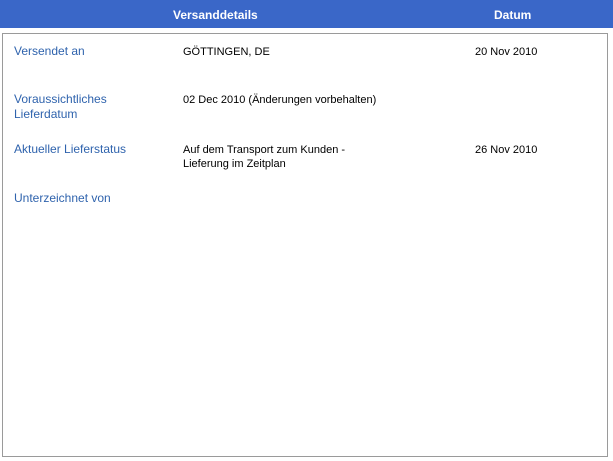 The height and width of the screenshot is (461, 613). What do you see at coordinates (280, 100) in the screenshot?
I see `expected-delivery-value: 02 Dec 2010 (Änderungen vorbehalten)` at bounding box center [280, 100].